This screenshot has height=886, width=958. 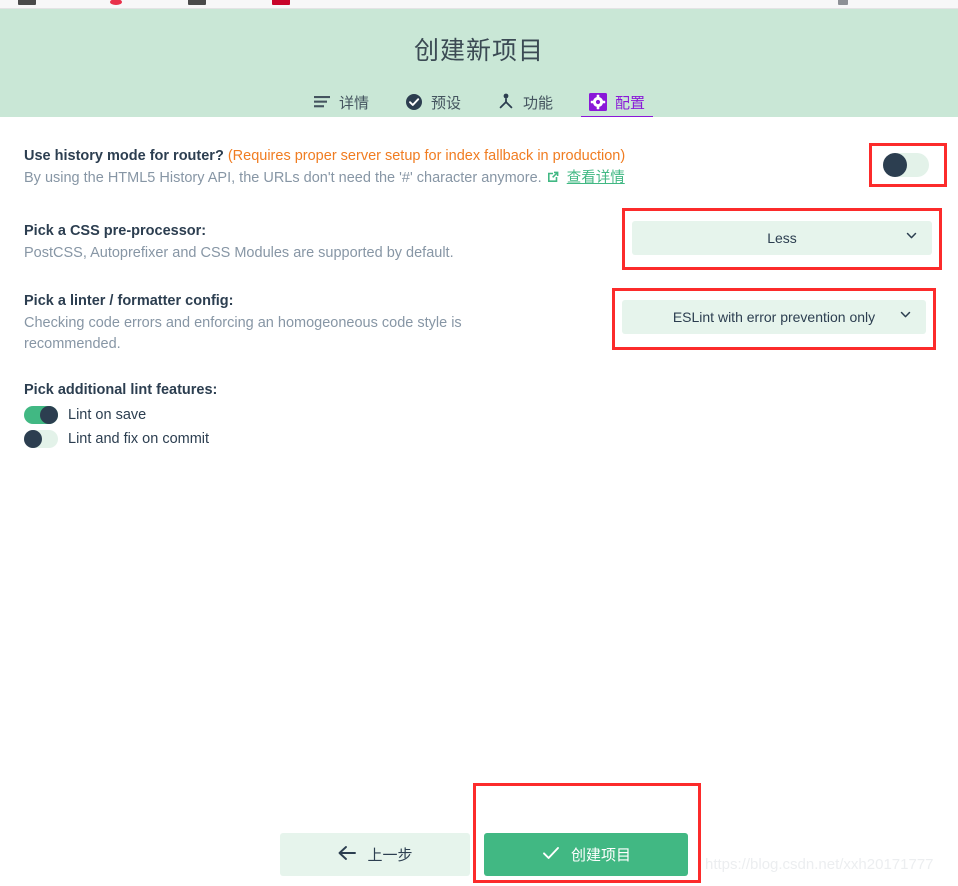 I want to click on lint-on-save-label: Lint on save, so click(x=107, y=415).